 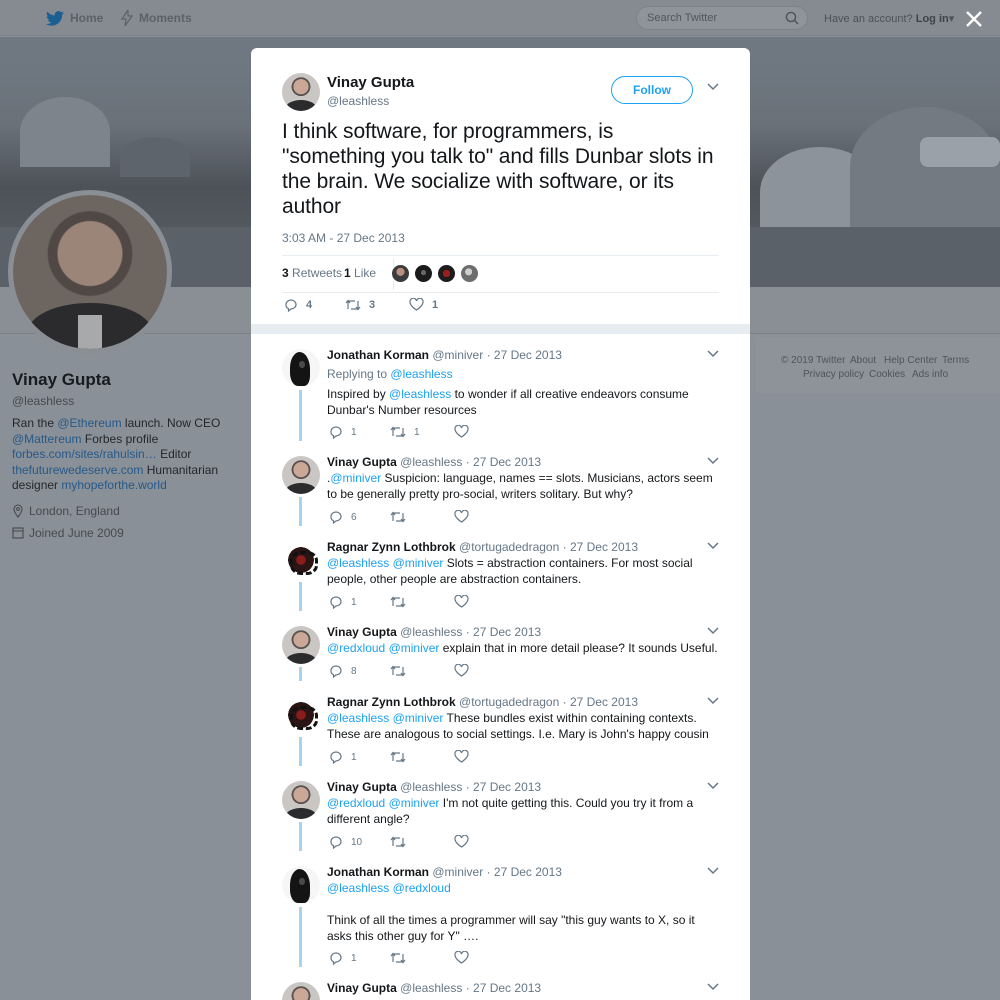 I want to click on reply-button: 10, so click(x=345, y=842).